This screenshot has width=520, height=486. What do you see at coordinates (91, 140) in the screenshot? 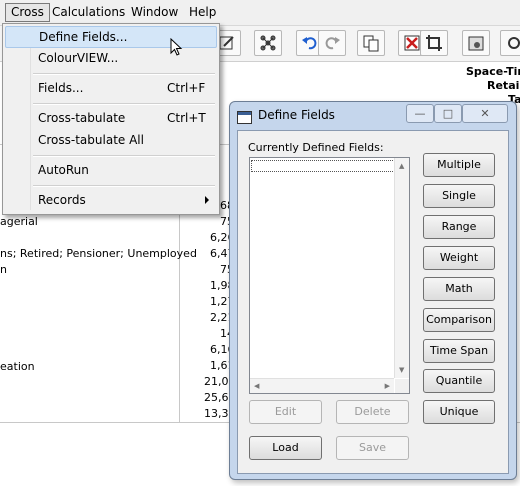
I see `menu-item-label: Cross-tabulate All` at bounding box center [91, 140].